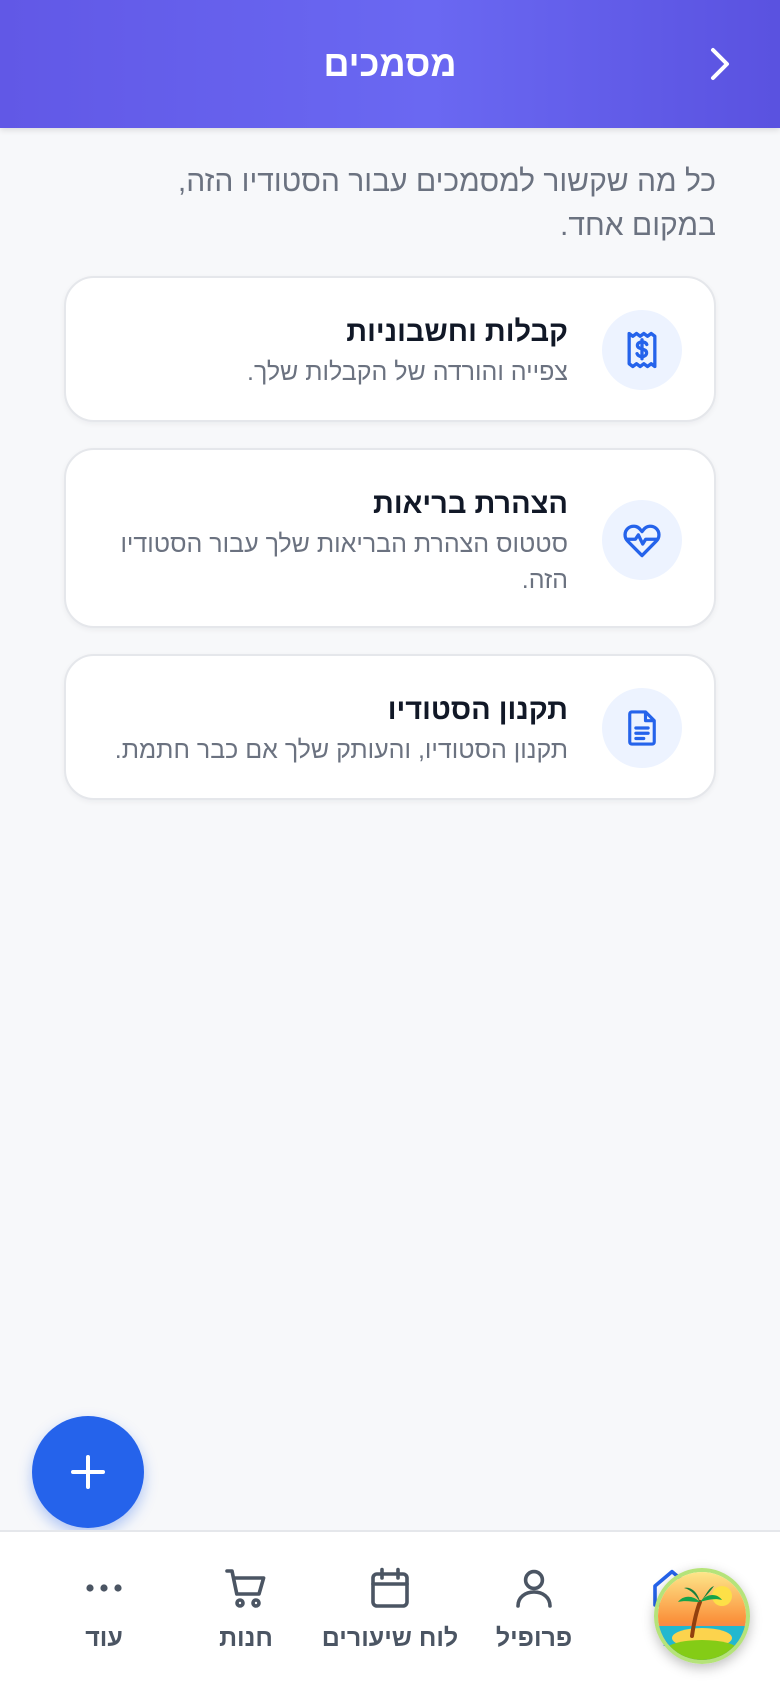  I want to click on avatar, so click(702, 1616).